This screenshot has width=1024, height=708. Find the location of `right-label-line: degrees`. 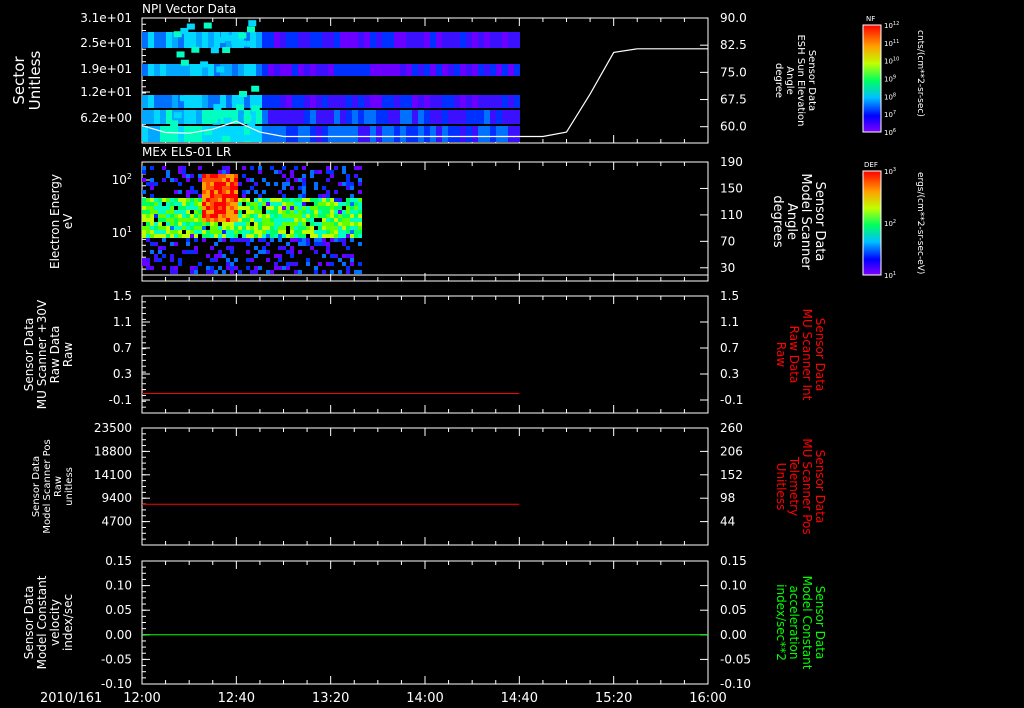

right-label-line: degrees is located at coordinates (777, 221).